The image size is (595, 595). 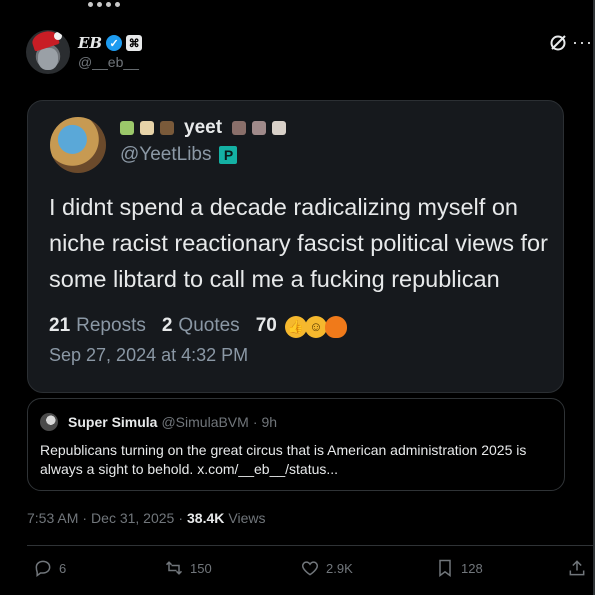 What do you see at coordinates (445, 568) in the screenshot?
I see `bookmark-icon` at bounding box center [445, 568].